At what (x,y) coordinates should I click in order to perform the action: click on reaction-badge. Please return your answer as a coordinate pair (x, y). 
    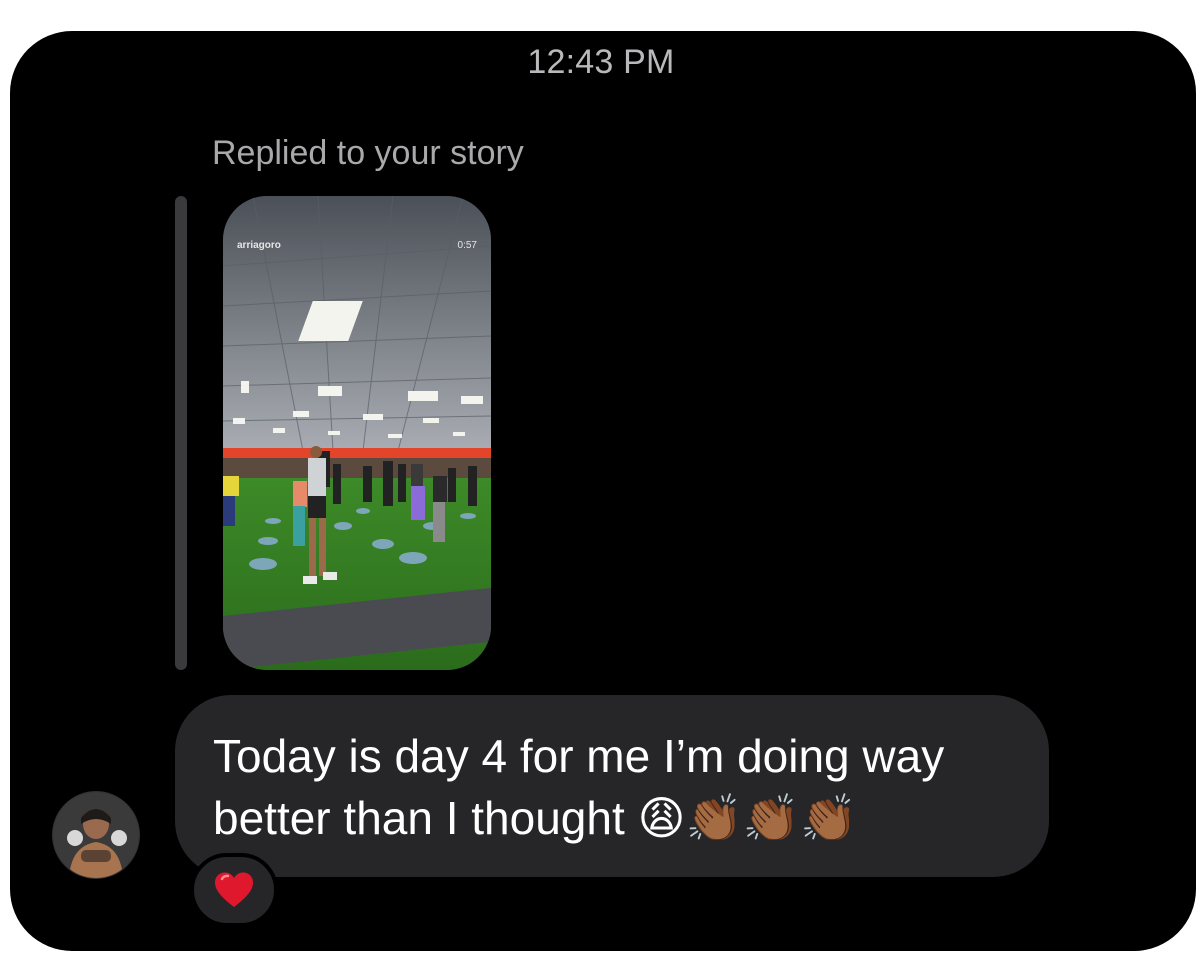
    Looking at the image, I should click on (234, 890).